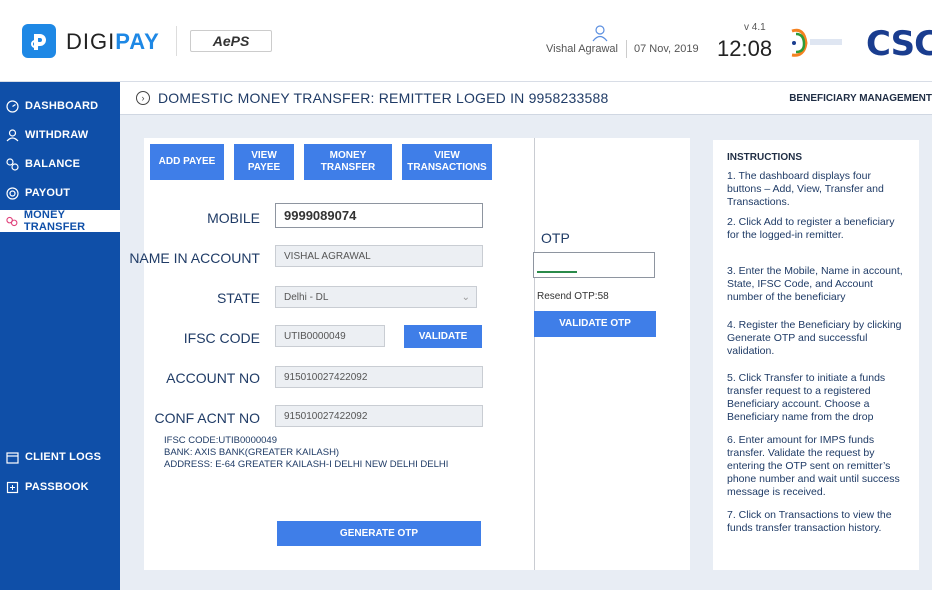  I want to click on validate-ifsc-button: VALIDATE, so click(443, 336).